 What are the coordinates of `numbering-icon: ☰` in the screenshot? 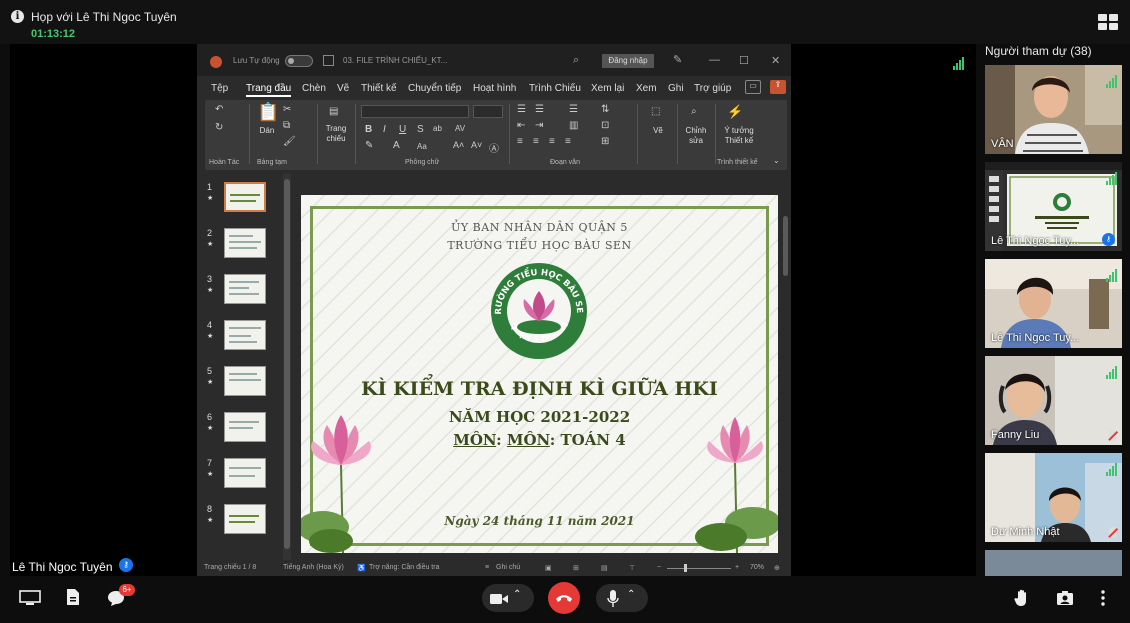 It's located at (539, 109).